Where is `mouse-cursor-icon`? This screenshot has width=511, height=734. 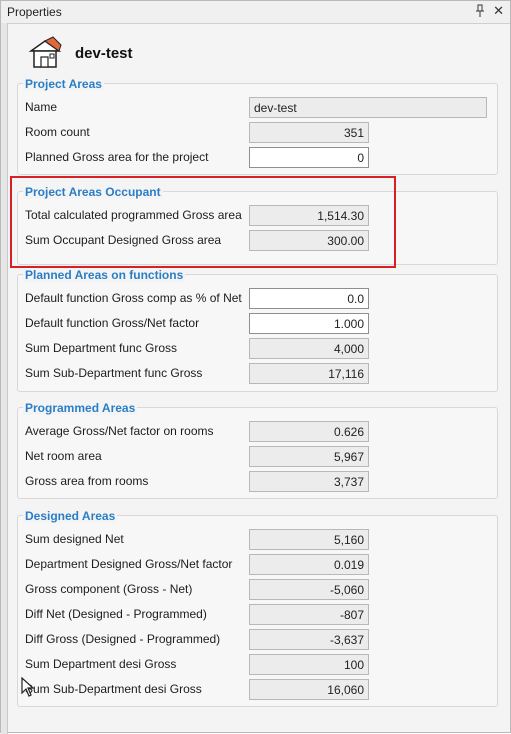
mouse-cursor-icon is located at coordinates (28, 687).